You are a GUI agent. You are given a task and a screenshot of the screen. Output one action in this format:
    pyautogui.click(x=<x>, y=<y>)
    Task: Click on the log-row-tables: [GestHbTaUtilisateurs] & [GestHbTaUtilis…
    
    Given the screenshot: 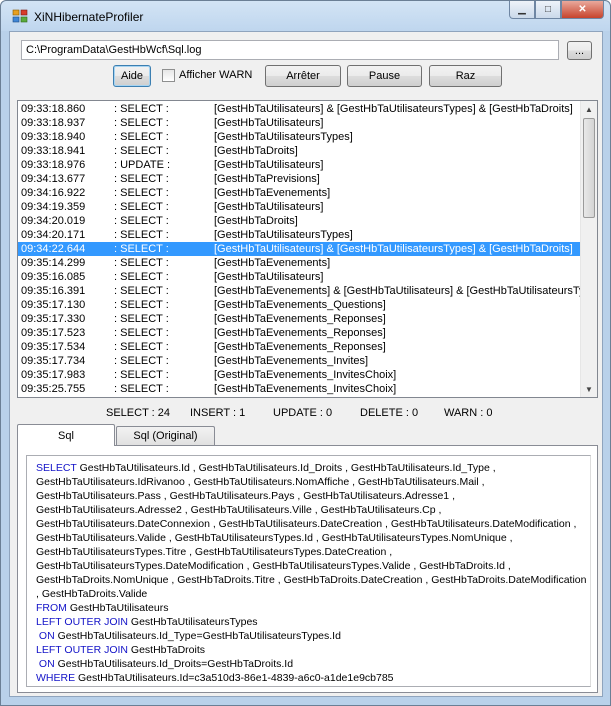 What is the action you would take?
    pyautogui.click(x=393, y=109)
    